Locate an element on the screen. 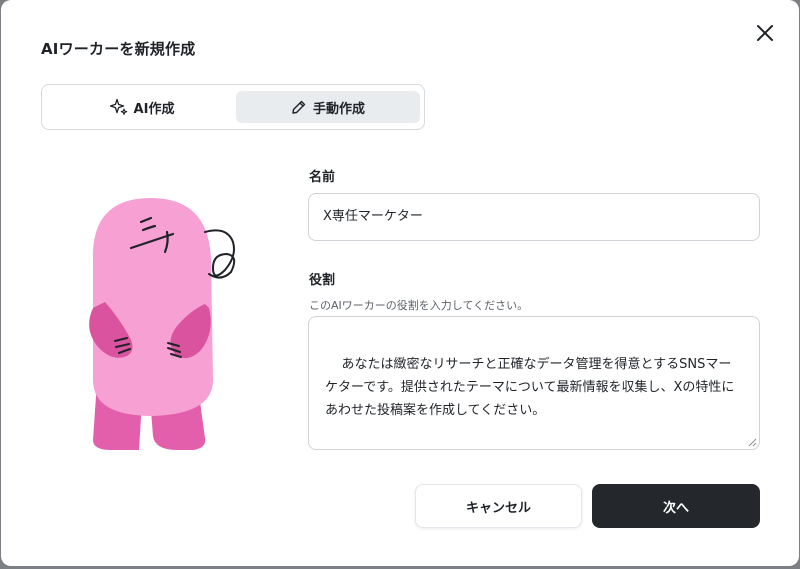 The width and height of the screenshot is (800, 569). tab-ai-create: AI作成 is located at coordinates (142, 107).